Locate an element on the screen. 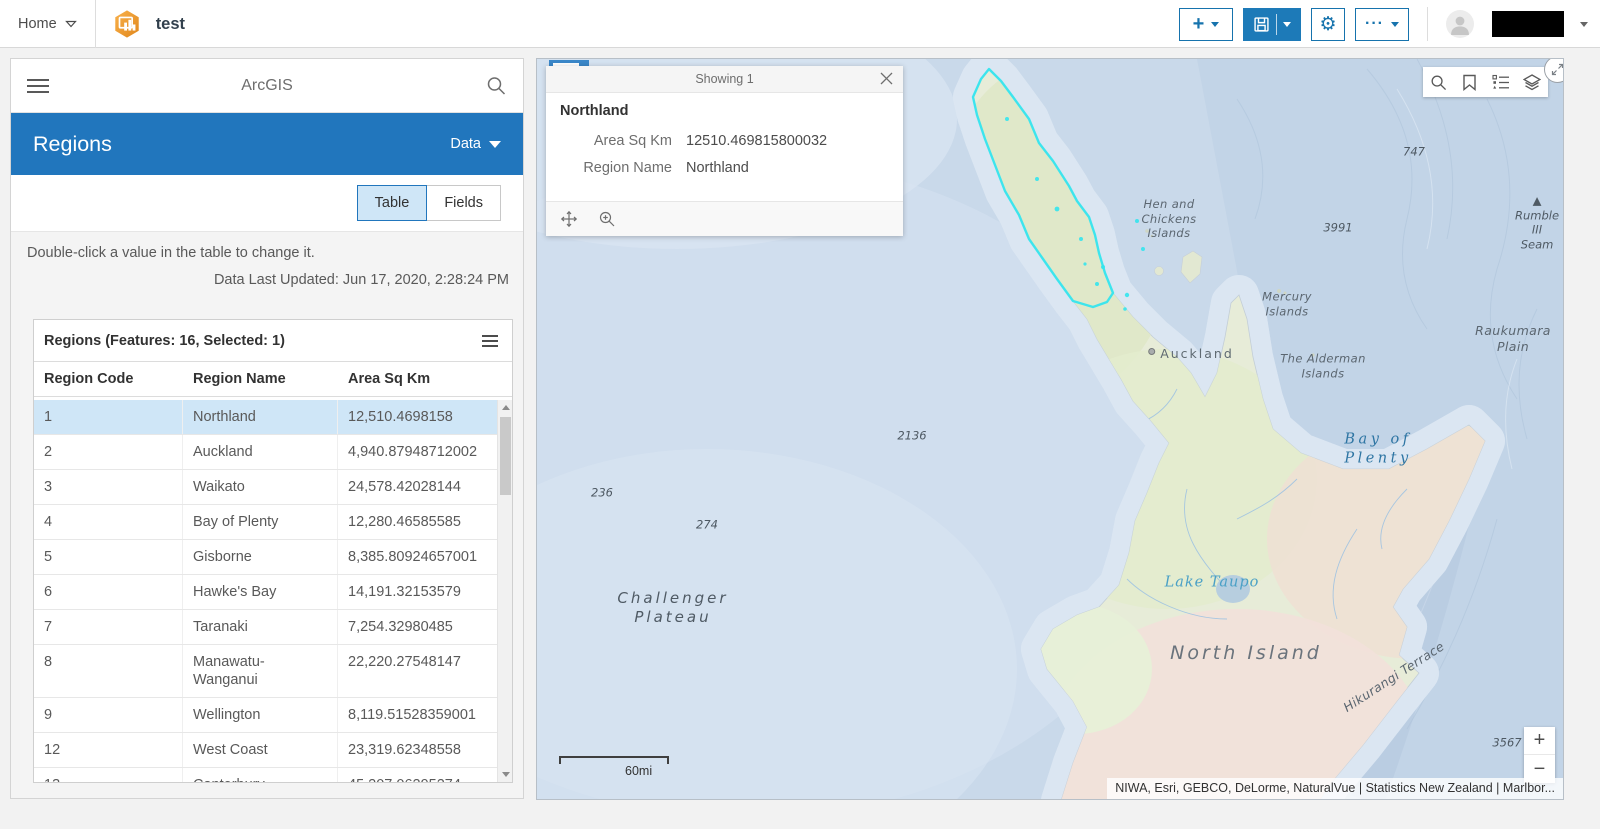 Image resolution: width=1600 pixels, height=829 pixels. popup-field-label: Area Sq Km is located at coordinates (632, 141).